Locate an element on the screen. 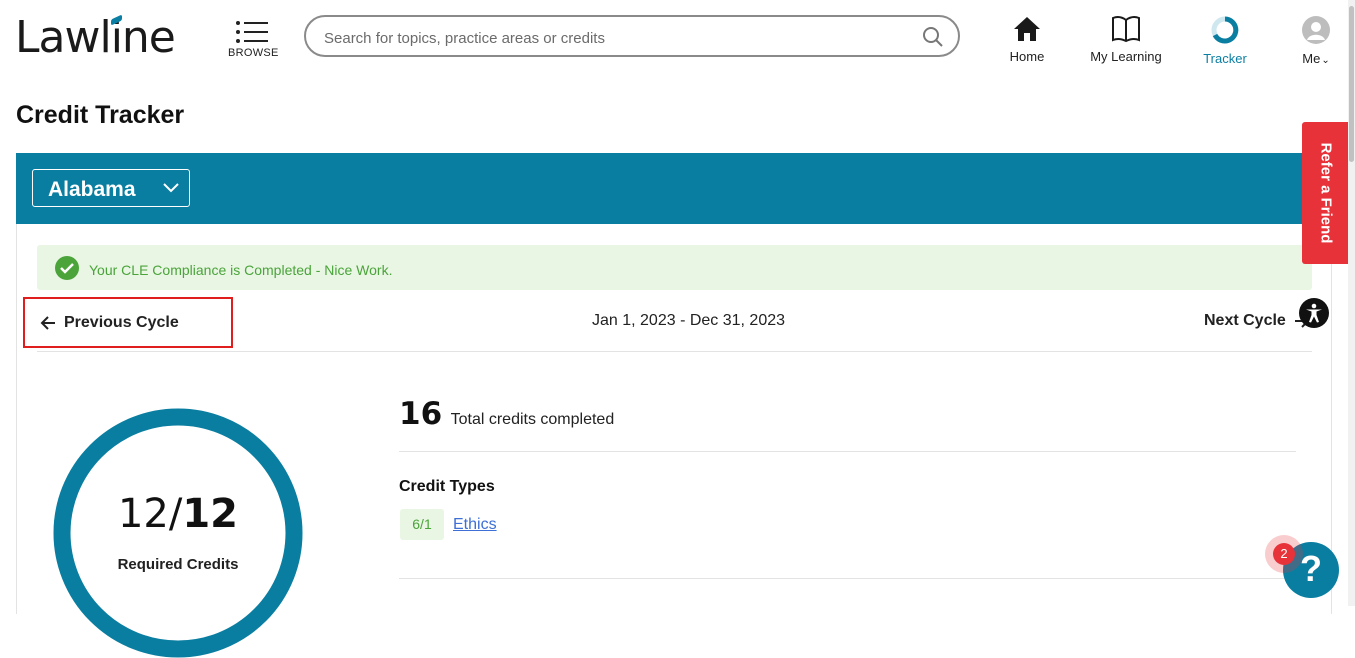 This screenshot has height=658, width=1355. chevron-down-icon: ⌄ is located at coordinates (1325, 60).